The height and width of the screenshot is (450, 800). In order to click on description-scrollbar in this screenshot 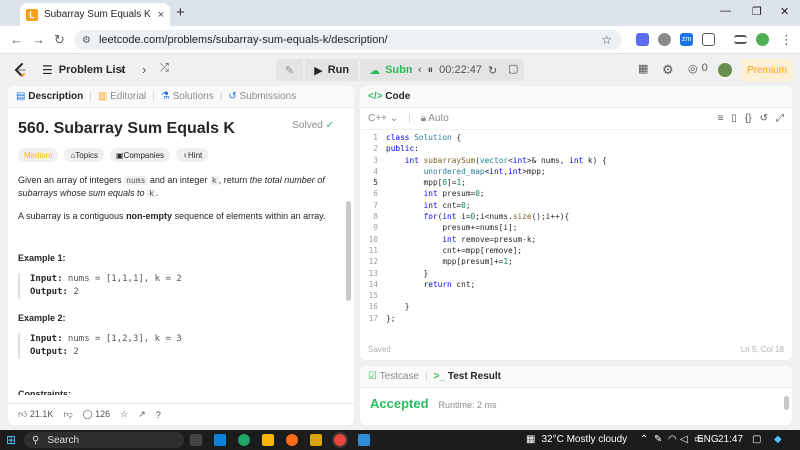, I will do `click(348, 251)`.